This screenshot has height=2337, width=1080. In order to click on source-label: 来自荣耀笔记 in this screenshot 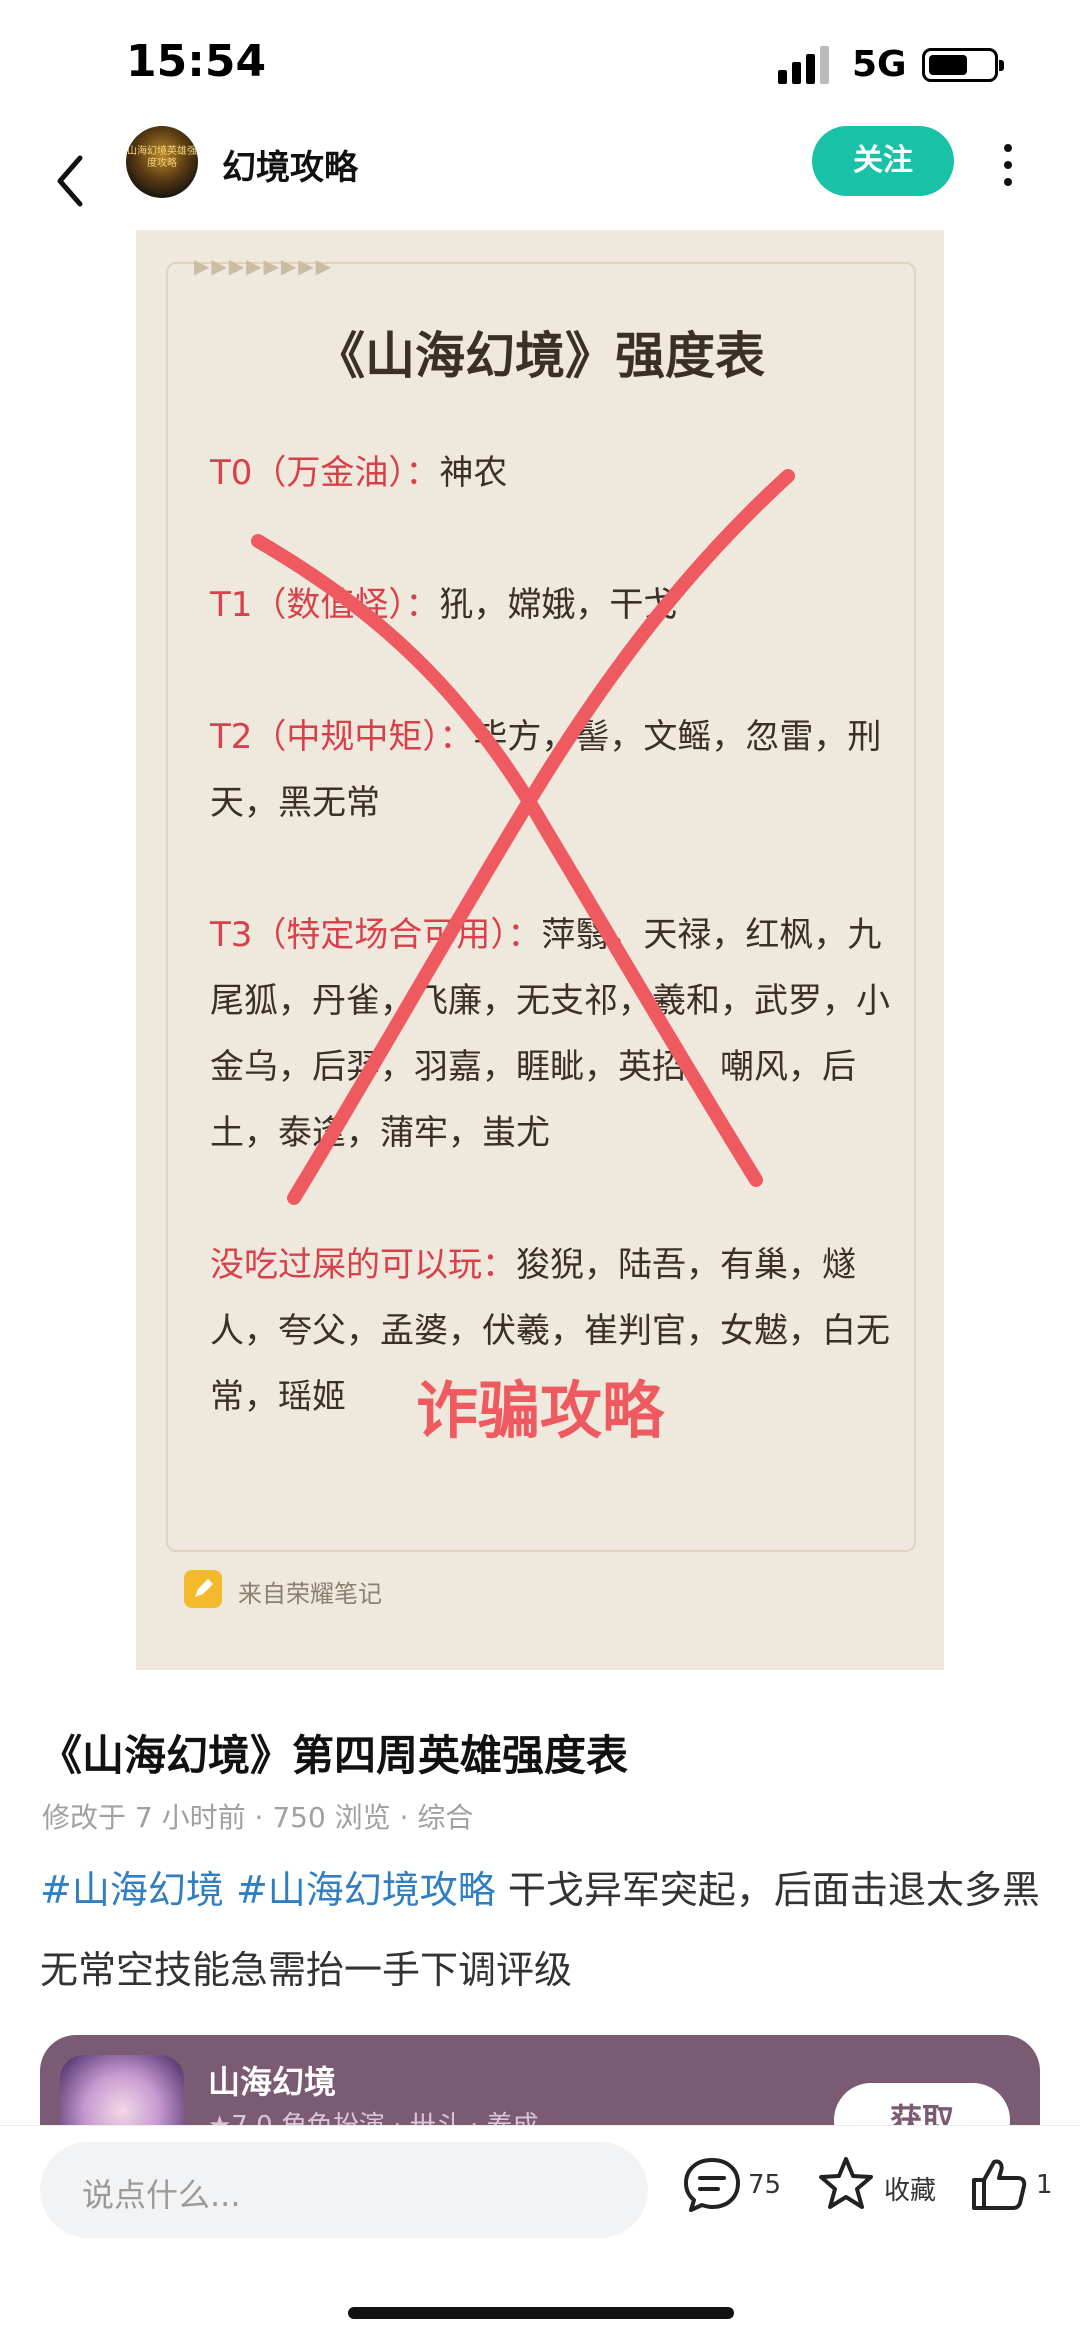, I will do `click(310, 1594)`.